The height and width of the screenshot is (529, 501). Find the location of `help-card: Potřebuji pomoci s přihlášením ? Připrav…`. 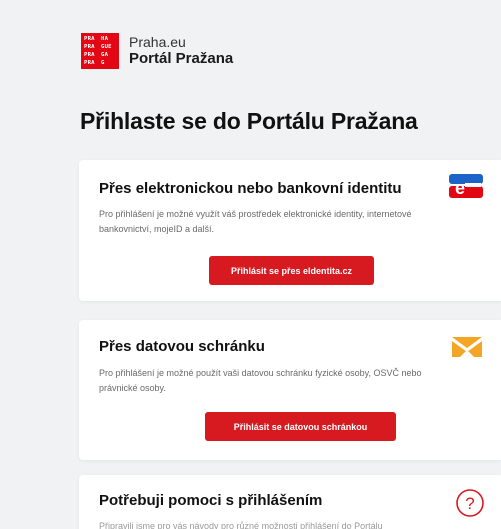

help-card: Potřebuji pomoci s přihlášením ? Připrav… is located at coordinates (290, 502).